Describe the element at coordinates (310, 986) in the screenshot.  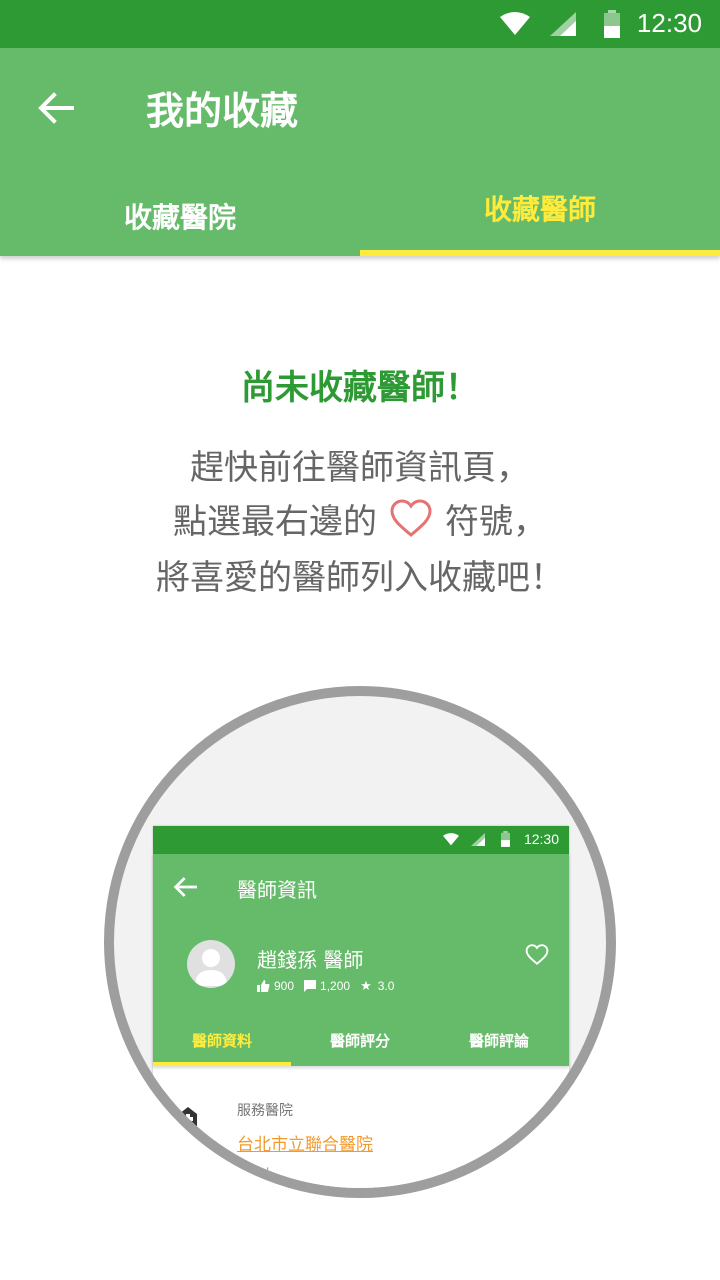
I see `comment-icon` at that location.